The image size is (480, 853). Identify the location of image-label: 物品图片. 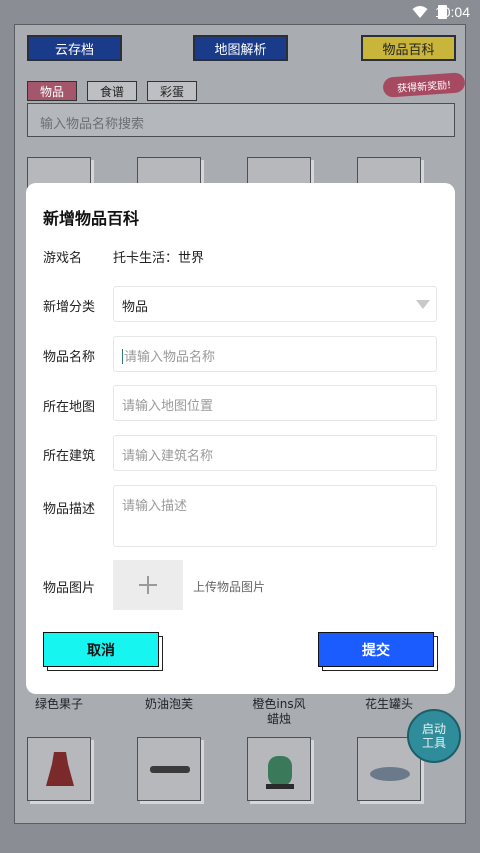
(69, 588).